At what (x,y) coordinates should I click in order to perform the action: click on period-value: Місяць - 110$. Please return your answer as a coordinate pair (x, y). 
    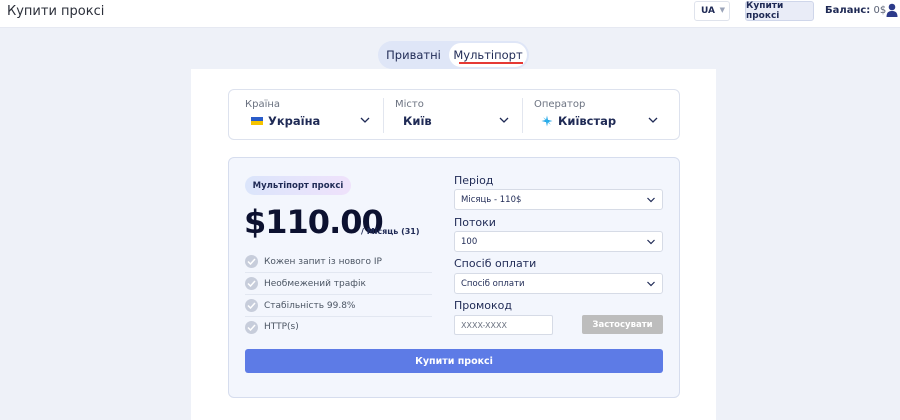
    Looking at the image, I should click on (491, 199).